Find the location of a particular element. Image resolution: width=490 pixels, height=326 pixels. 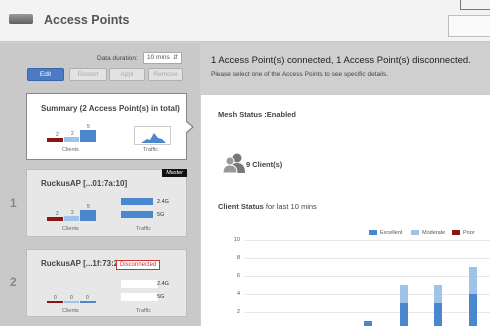

y-tick-8: 8 is located at coordinates (238, 258).